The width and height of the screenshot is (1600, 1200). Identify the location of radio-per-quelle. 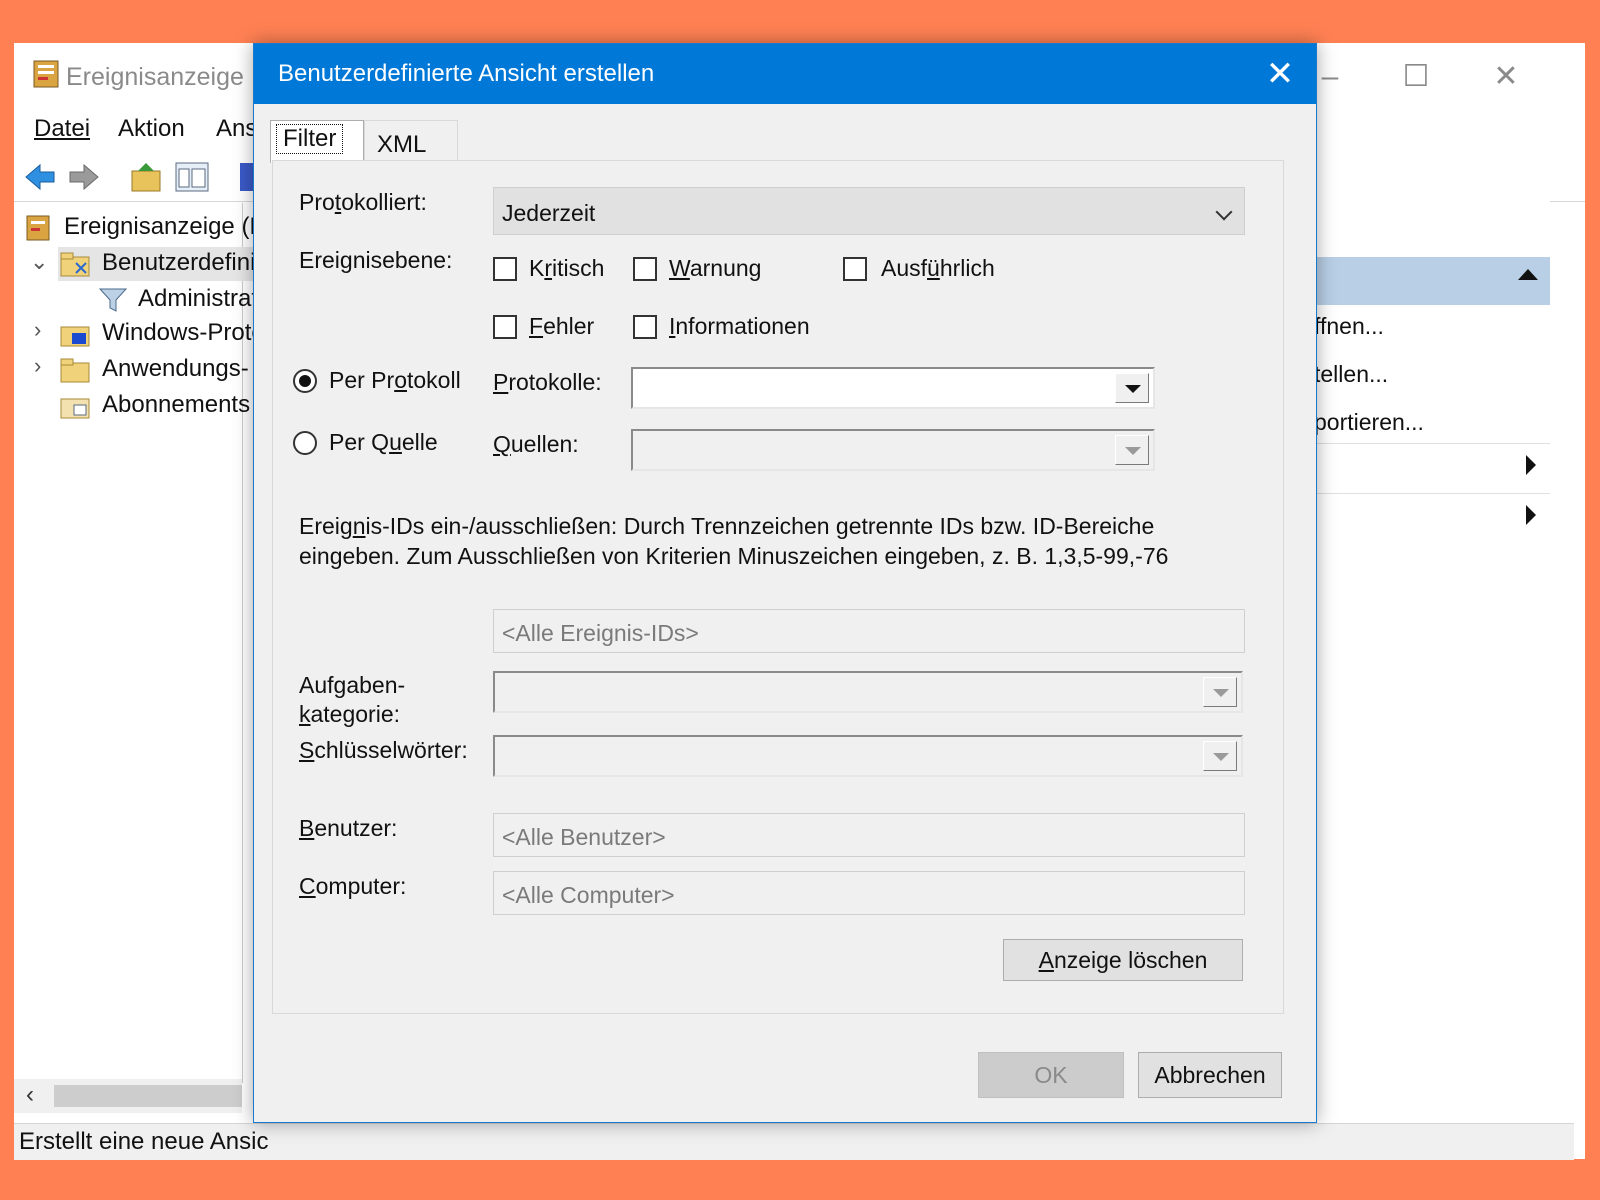
(305, 443).